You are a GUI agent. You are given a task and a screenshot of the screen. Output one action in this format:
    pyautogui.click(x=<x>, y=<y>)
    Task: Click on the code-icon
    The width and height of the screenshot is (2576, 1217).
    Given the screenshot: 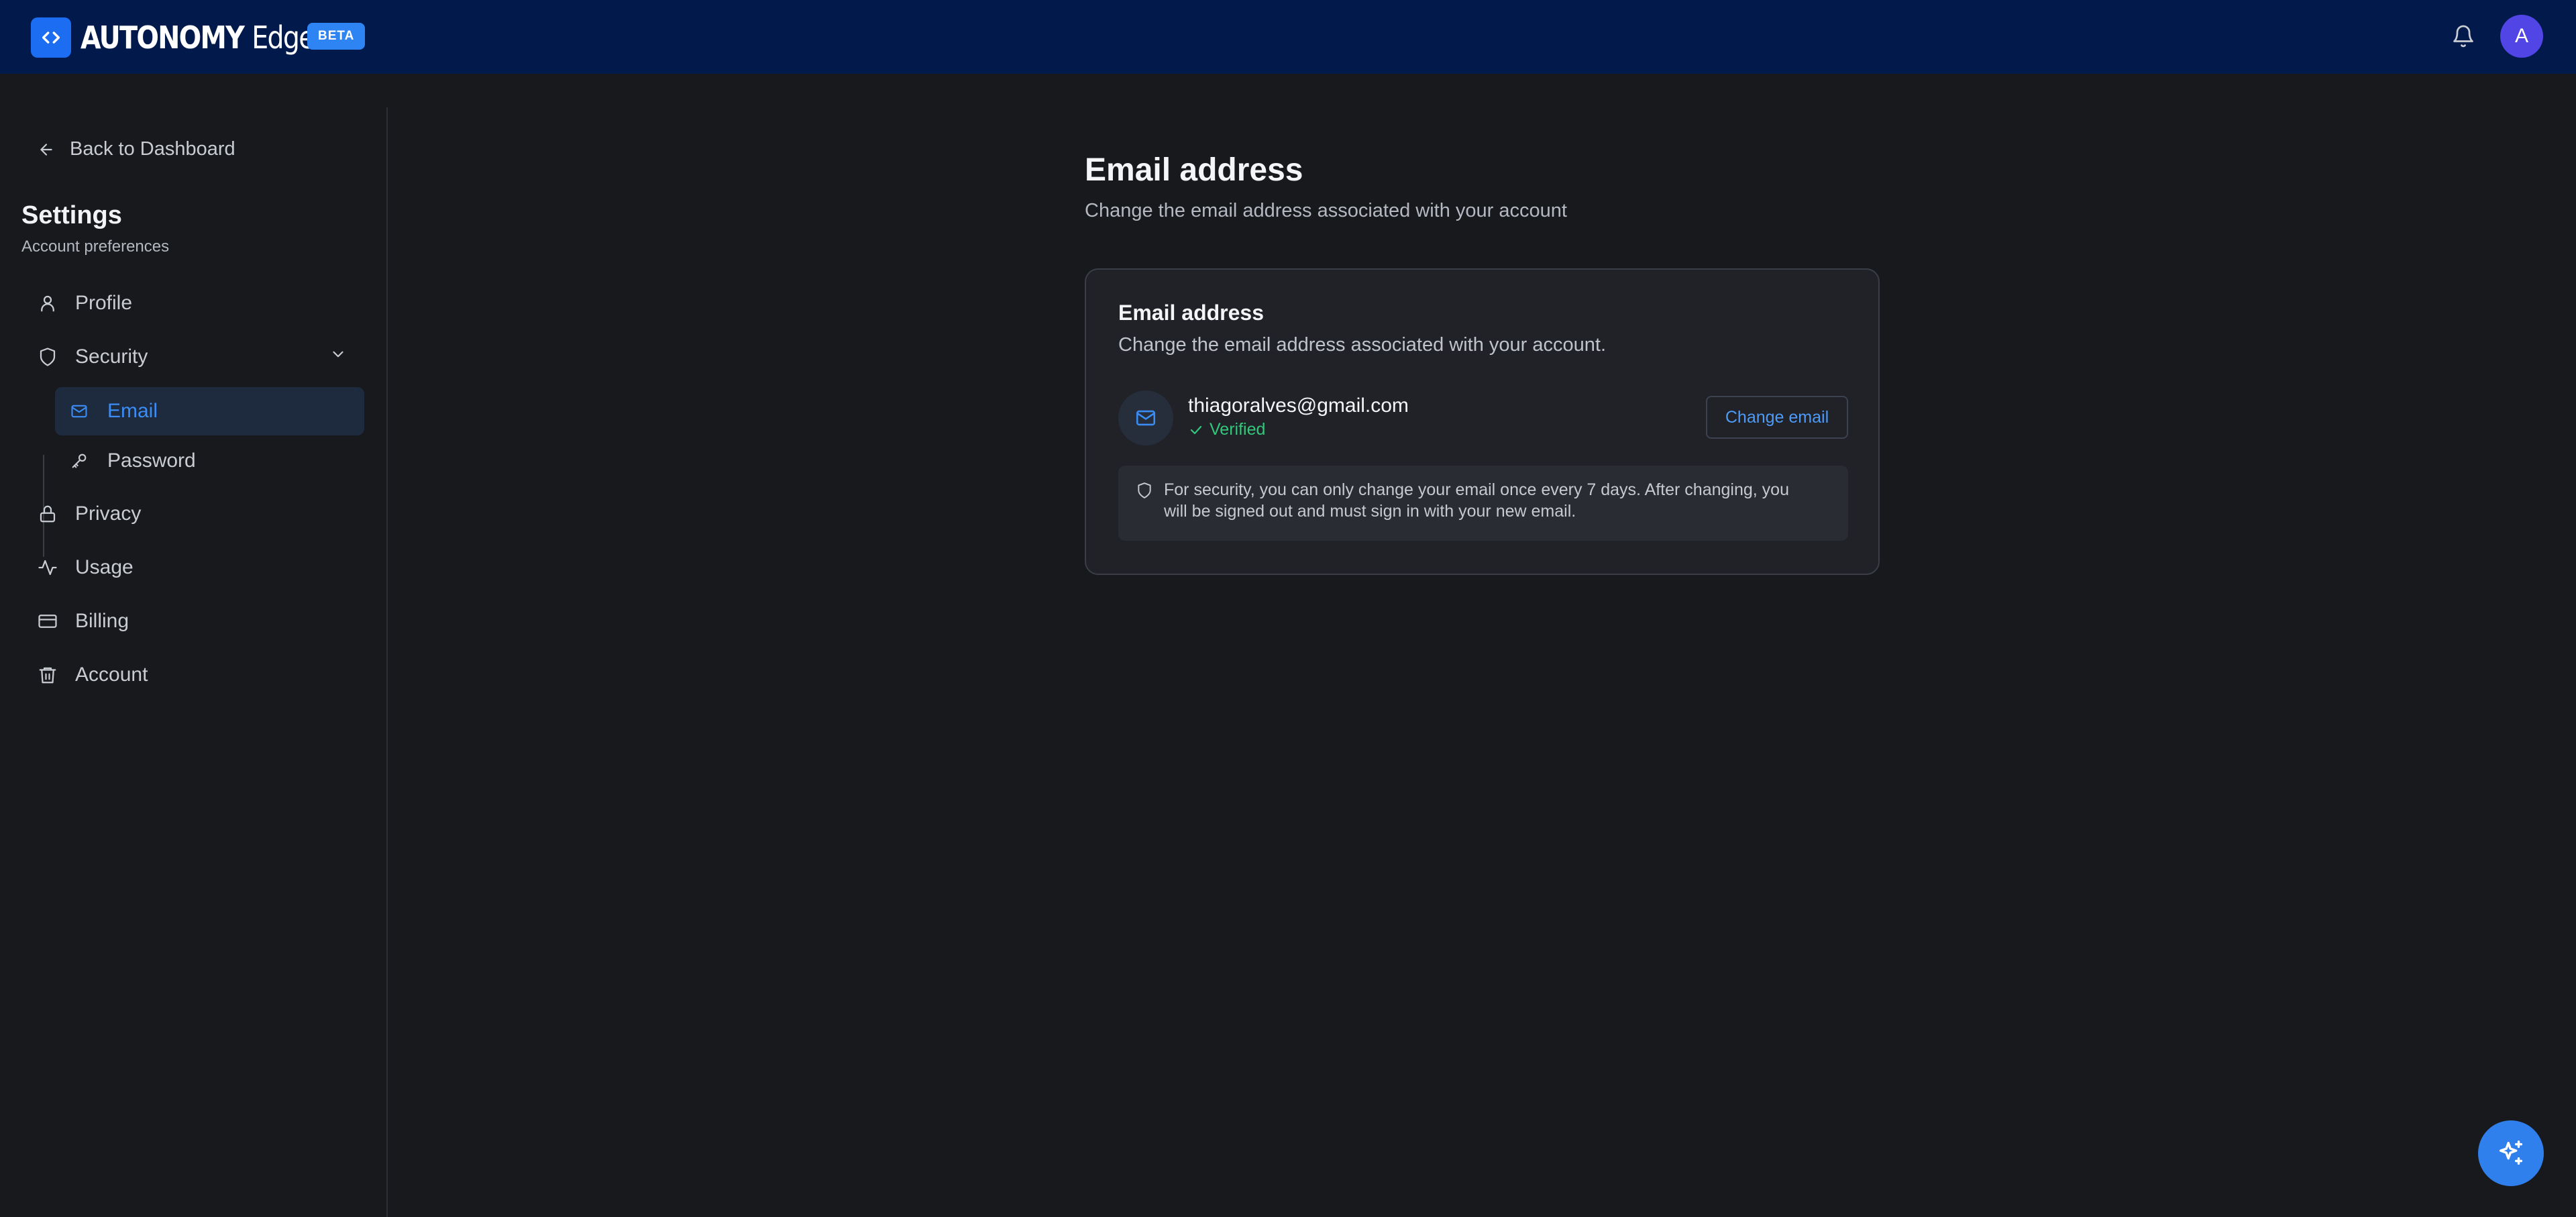 What is the action you would take?
    pyautogui.click(x=51, y=37)
    